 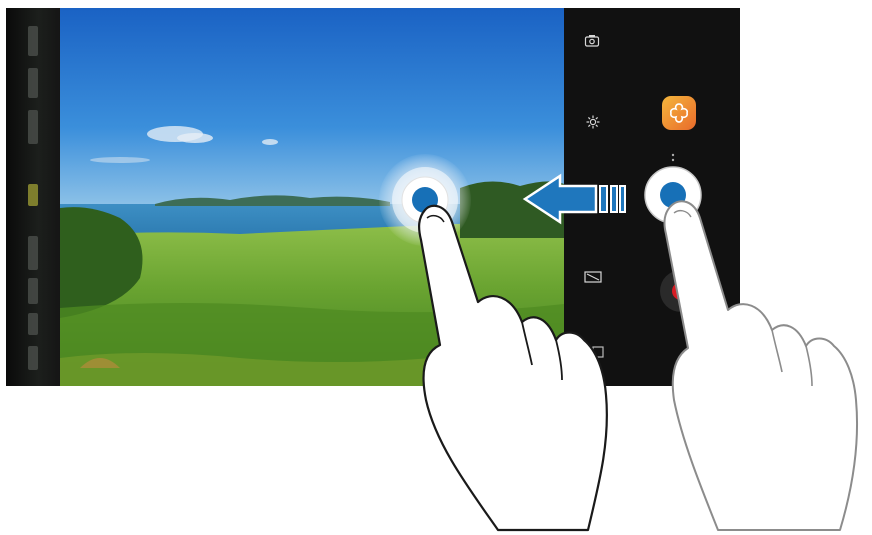 I want to click on record-icon, so click(x=681, y=291).